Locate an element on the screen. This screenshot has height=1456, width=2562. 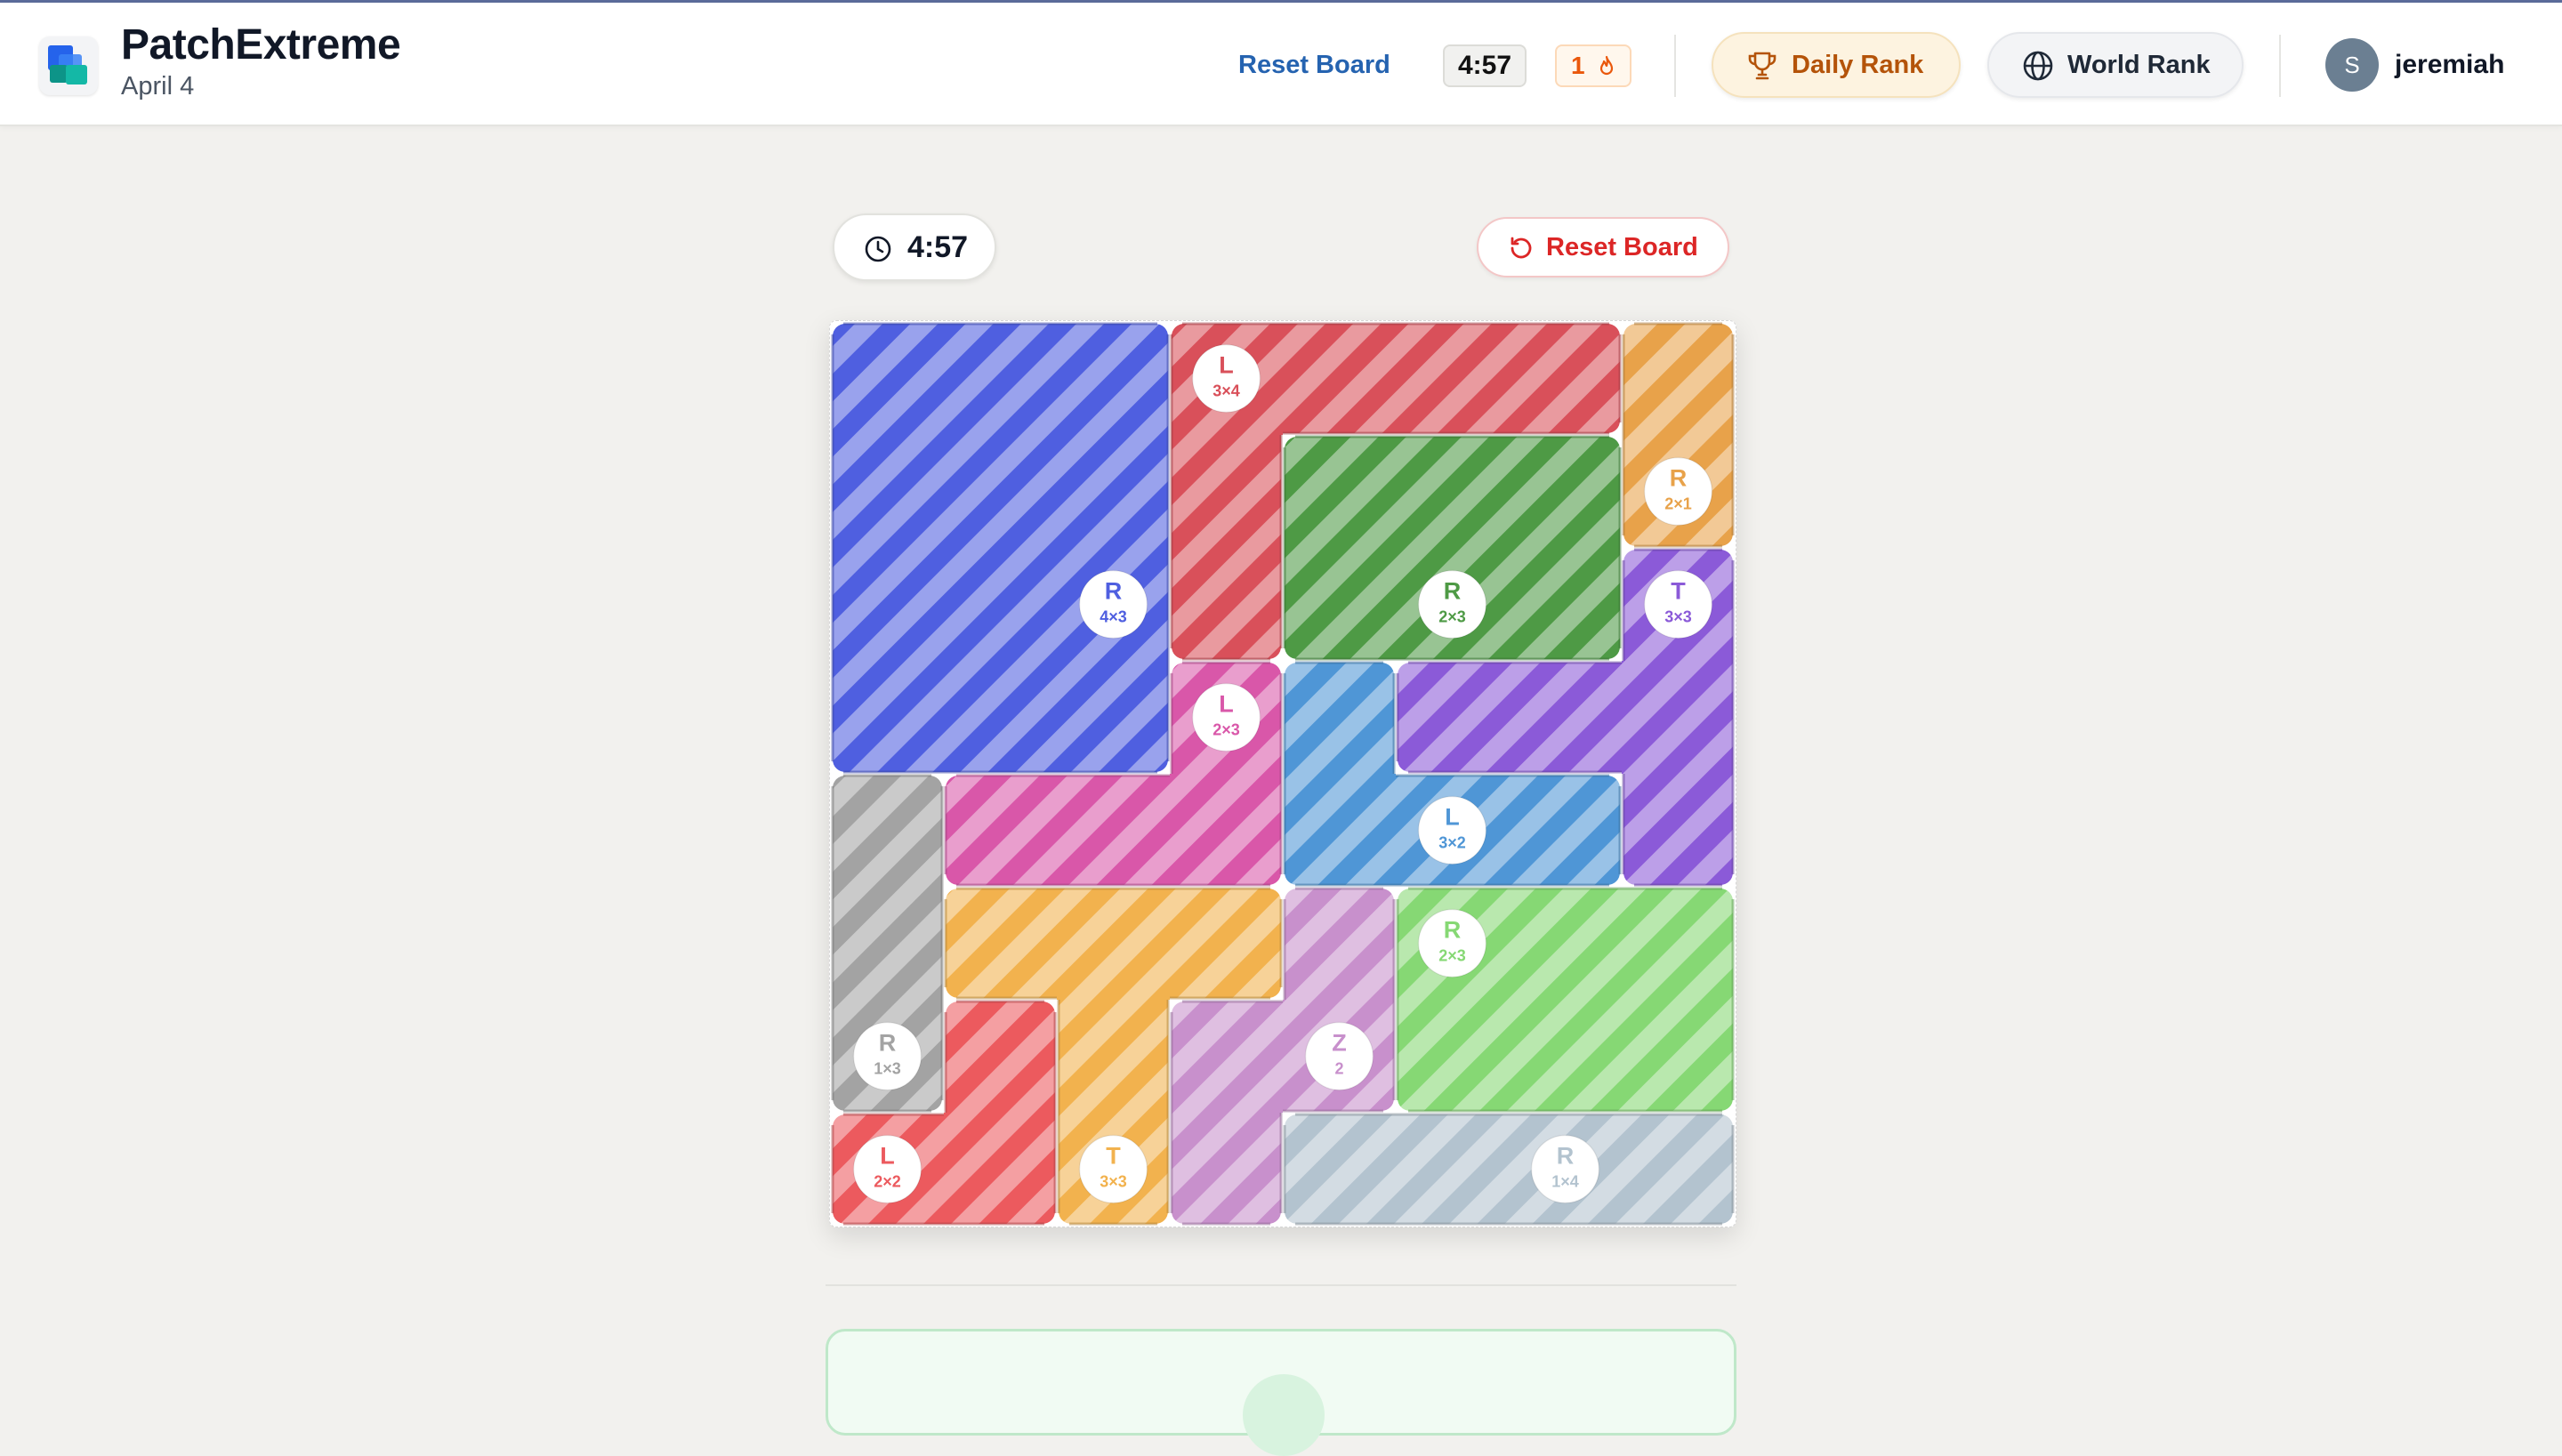
piece-size-label: 1×3 is located at coordinates (887, 1069).